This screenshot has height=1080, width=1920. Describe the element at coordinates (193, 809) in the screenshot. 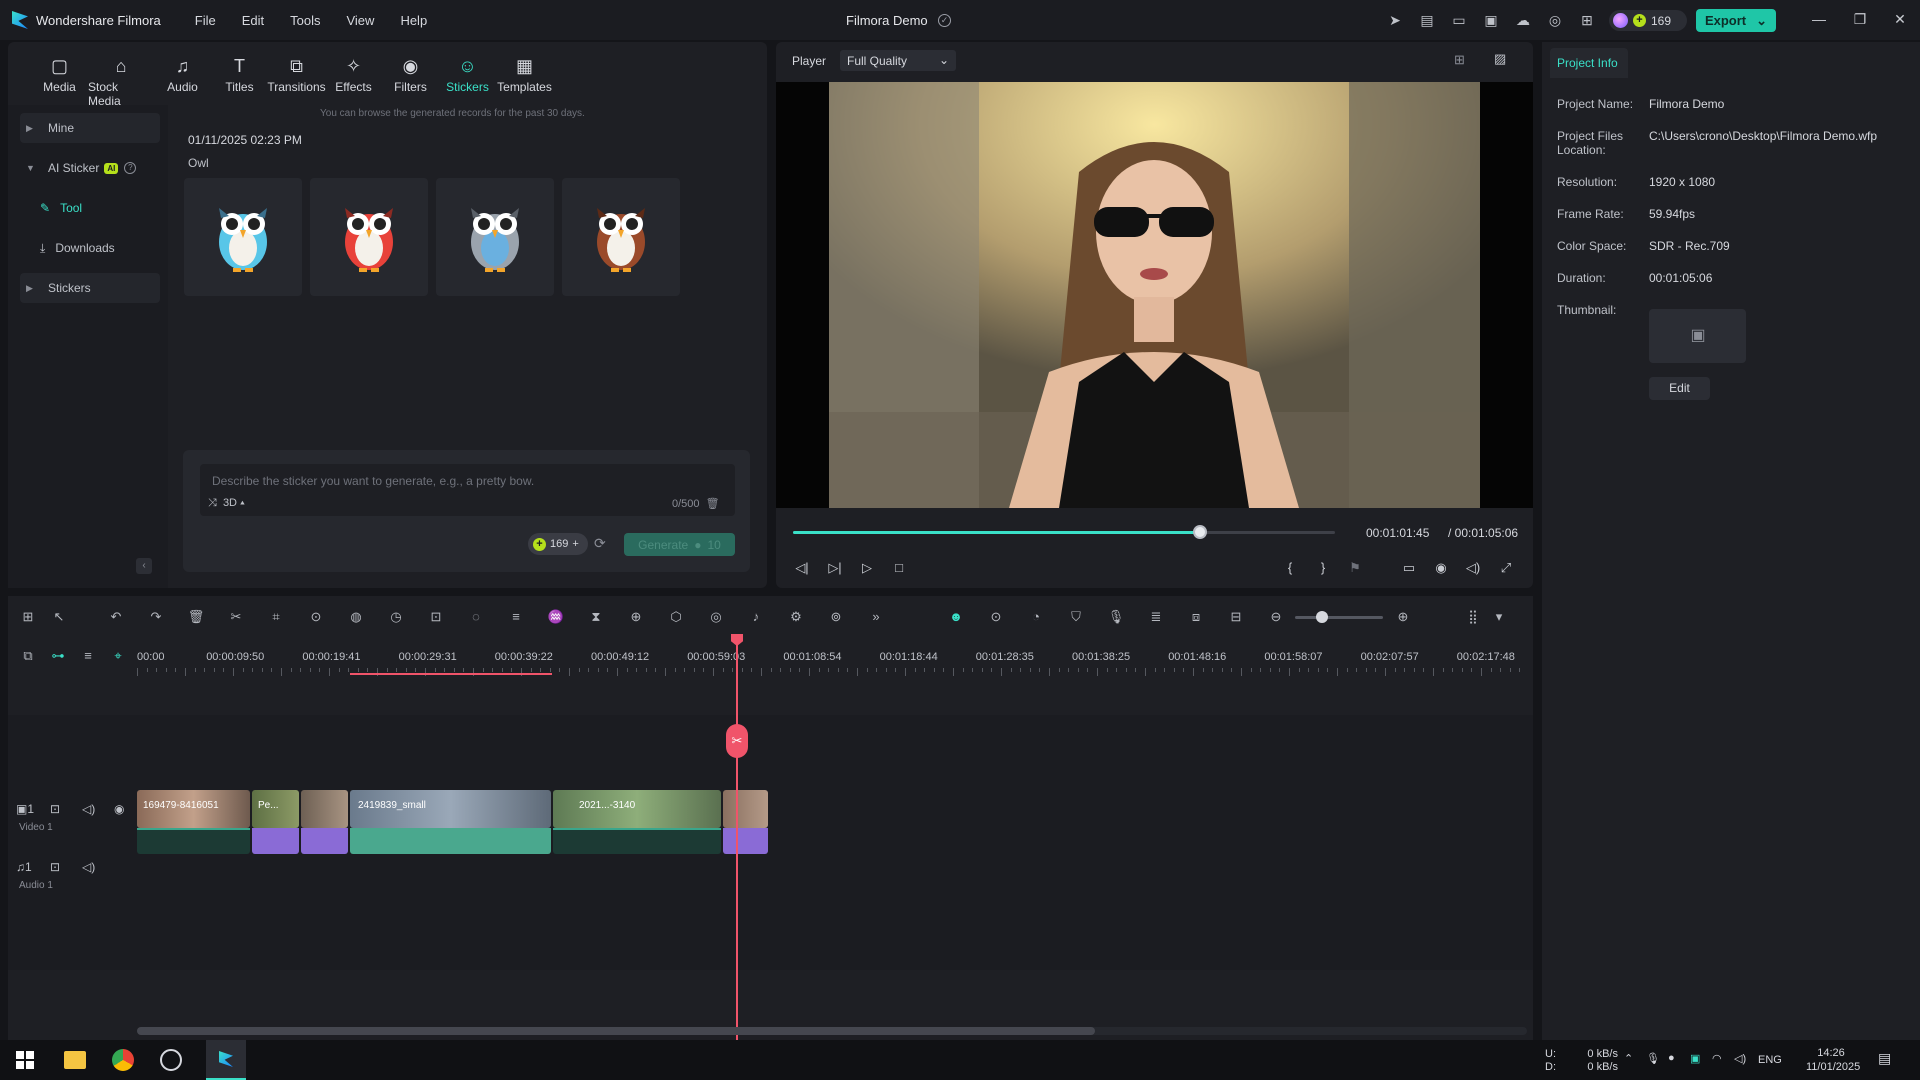

I see `video-clip: 169479-8416051` at that location.